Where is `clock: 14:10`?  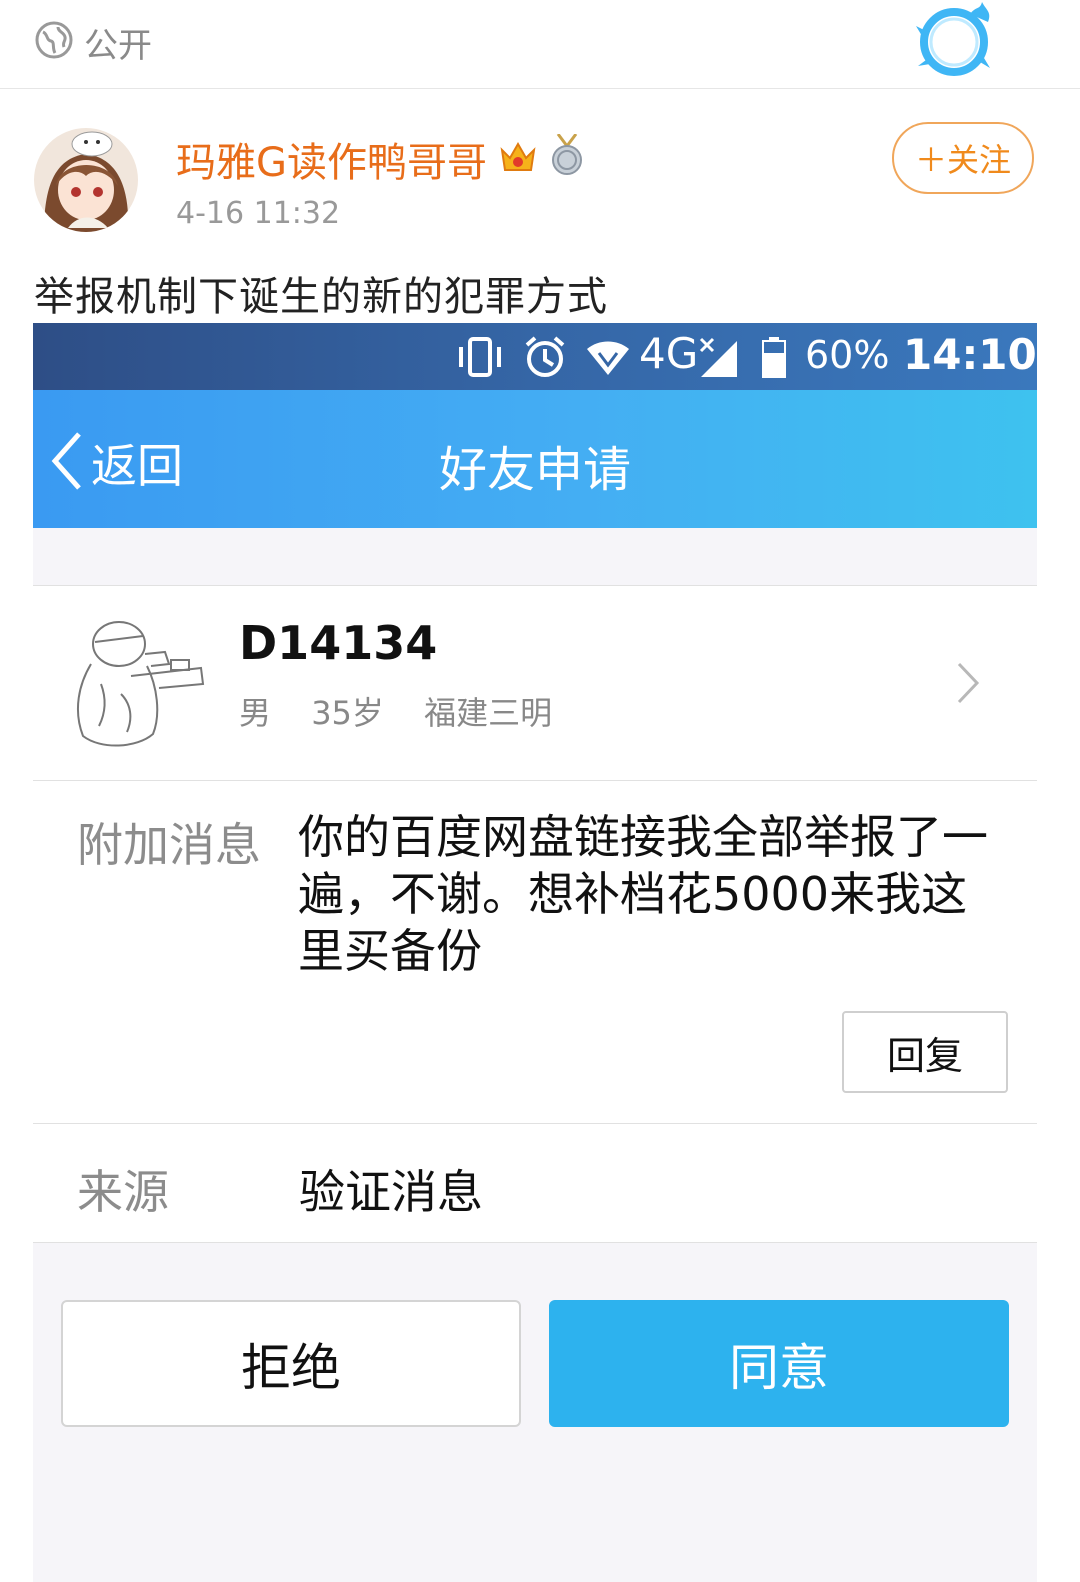 clock: 14:10 is located at coordinates (970, 354).